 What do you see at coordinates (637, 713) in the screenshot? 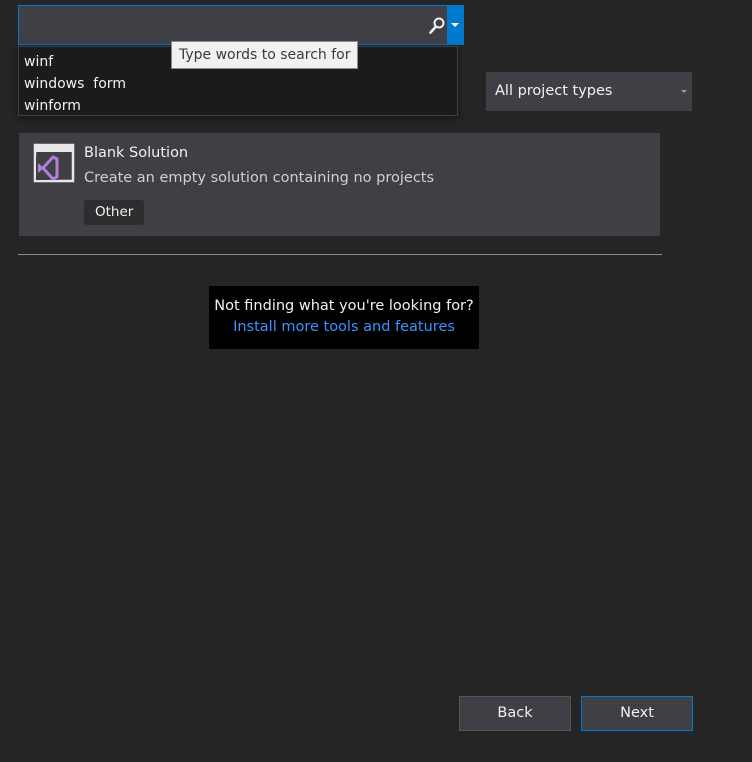
I see `next-button: Next` at bounding box center [637, 713].